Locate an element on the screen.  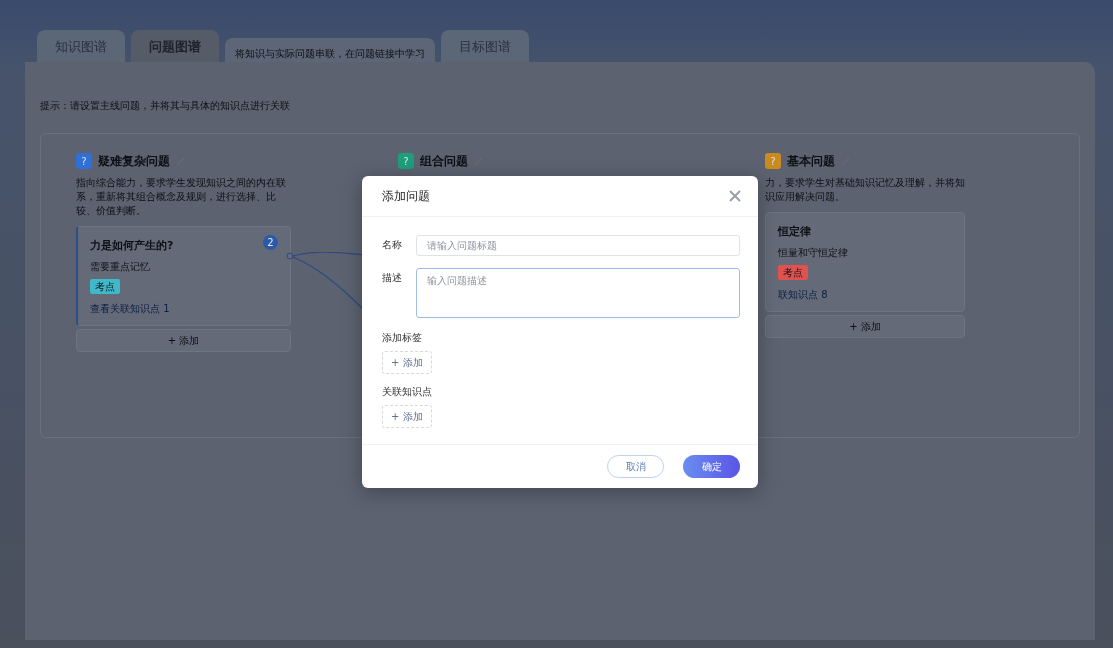
section-label: 添加标签 is located at coordinates (402, 338).